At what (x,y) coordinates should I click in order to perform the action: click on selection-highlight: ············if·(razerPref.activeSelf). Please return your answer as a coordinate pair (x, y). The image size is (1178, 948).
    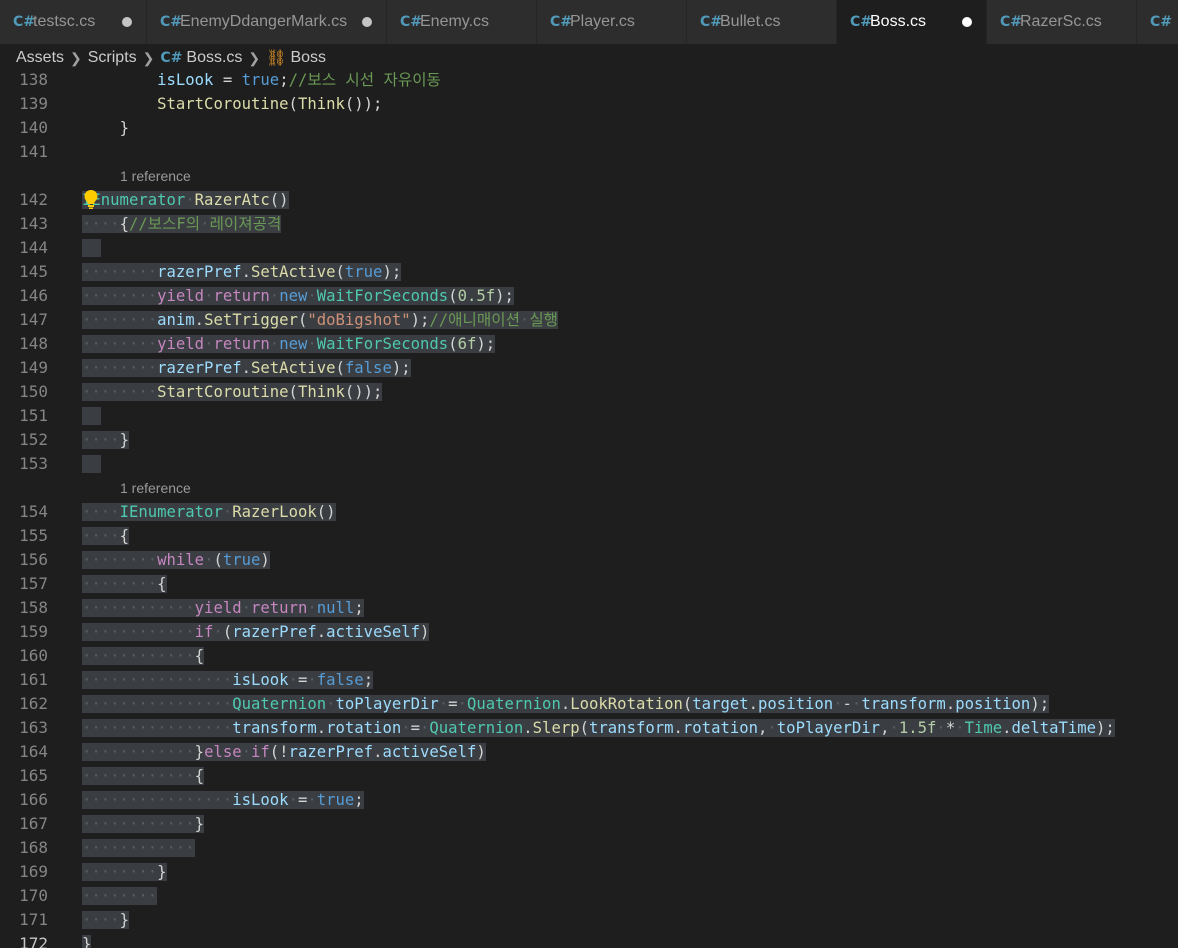
    Looking at the image, I should click on (256, 632).